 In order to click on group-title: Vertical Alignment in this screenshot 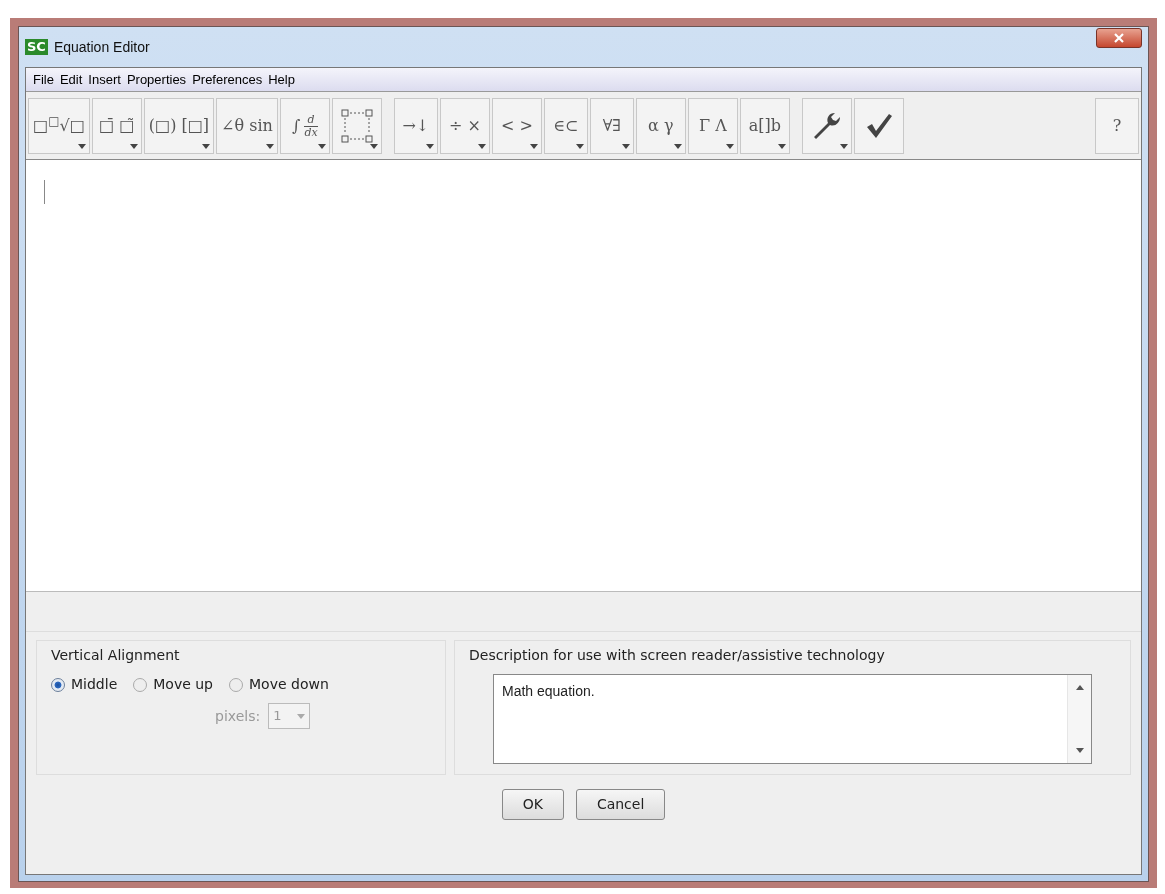, I will do `click(116, 655)`.